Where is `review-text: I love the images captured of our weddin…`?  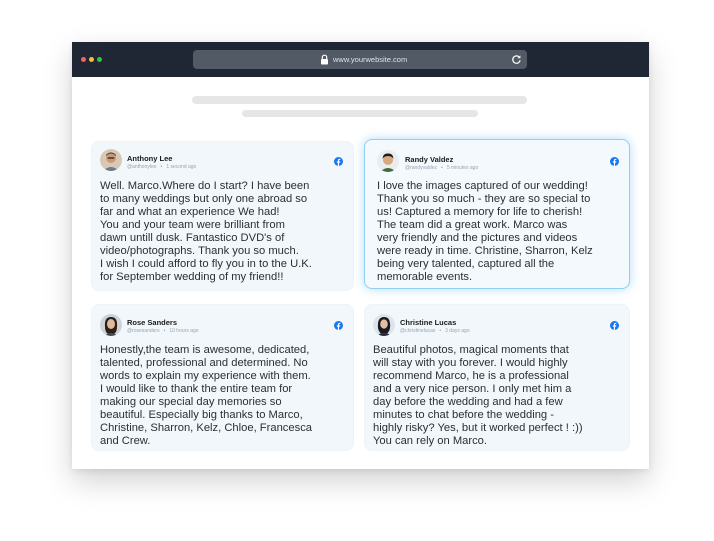
review-text: I love the images captured of our weddin… is located at coordinates (485, 231).